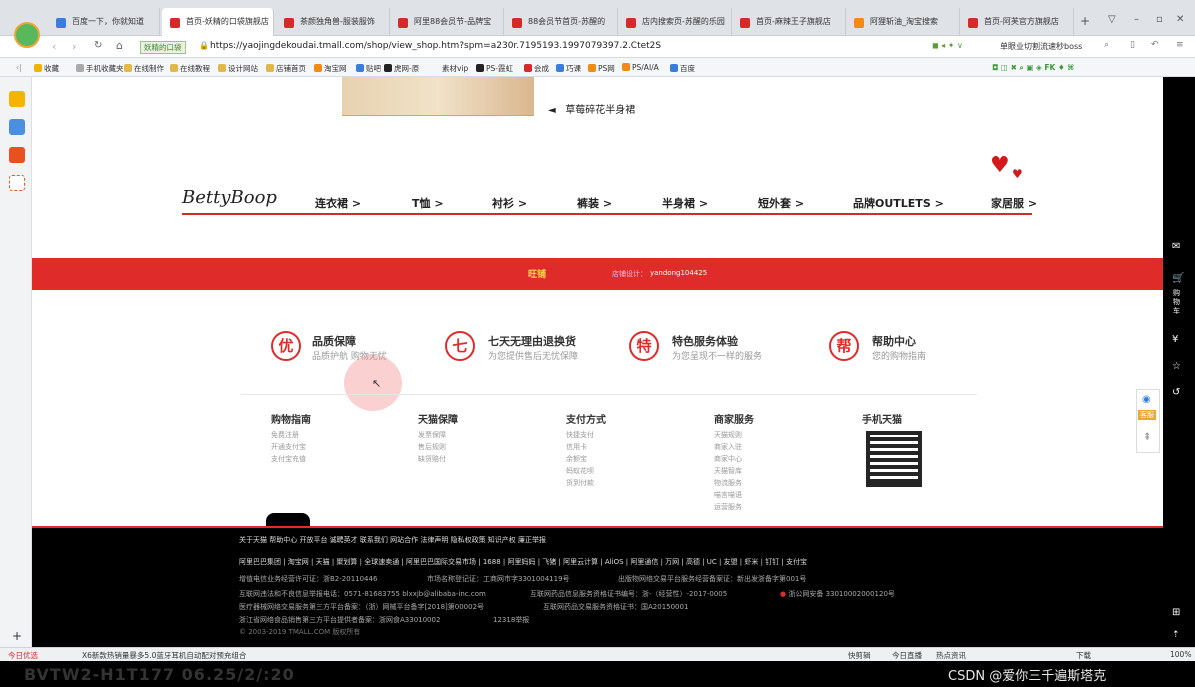 This screenshot has height=687, width=1195. Describe the element at coordinates (1132, 45) in the screenshot. I see `tablet-icon: ▯` at that location.